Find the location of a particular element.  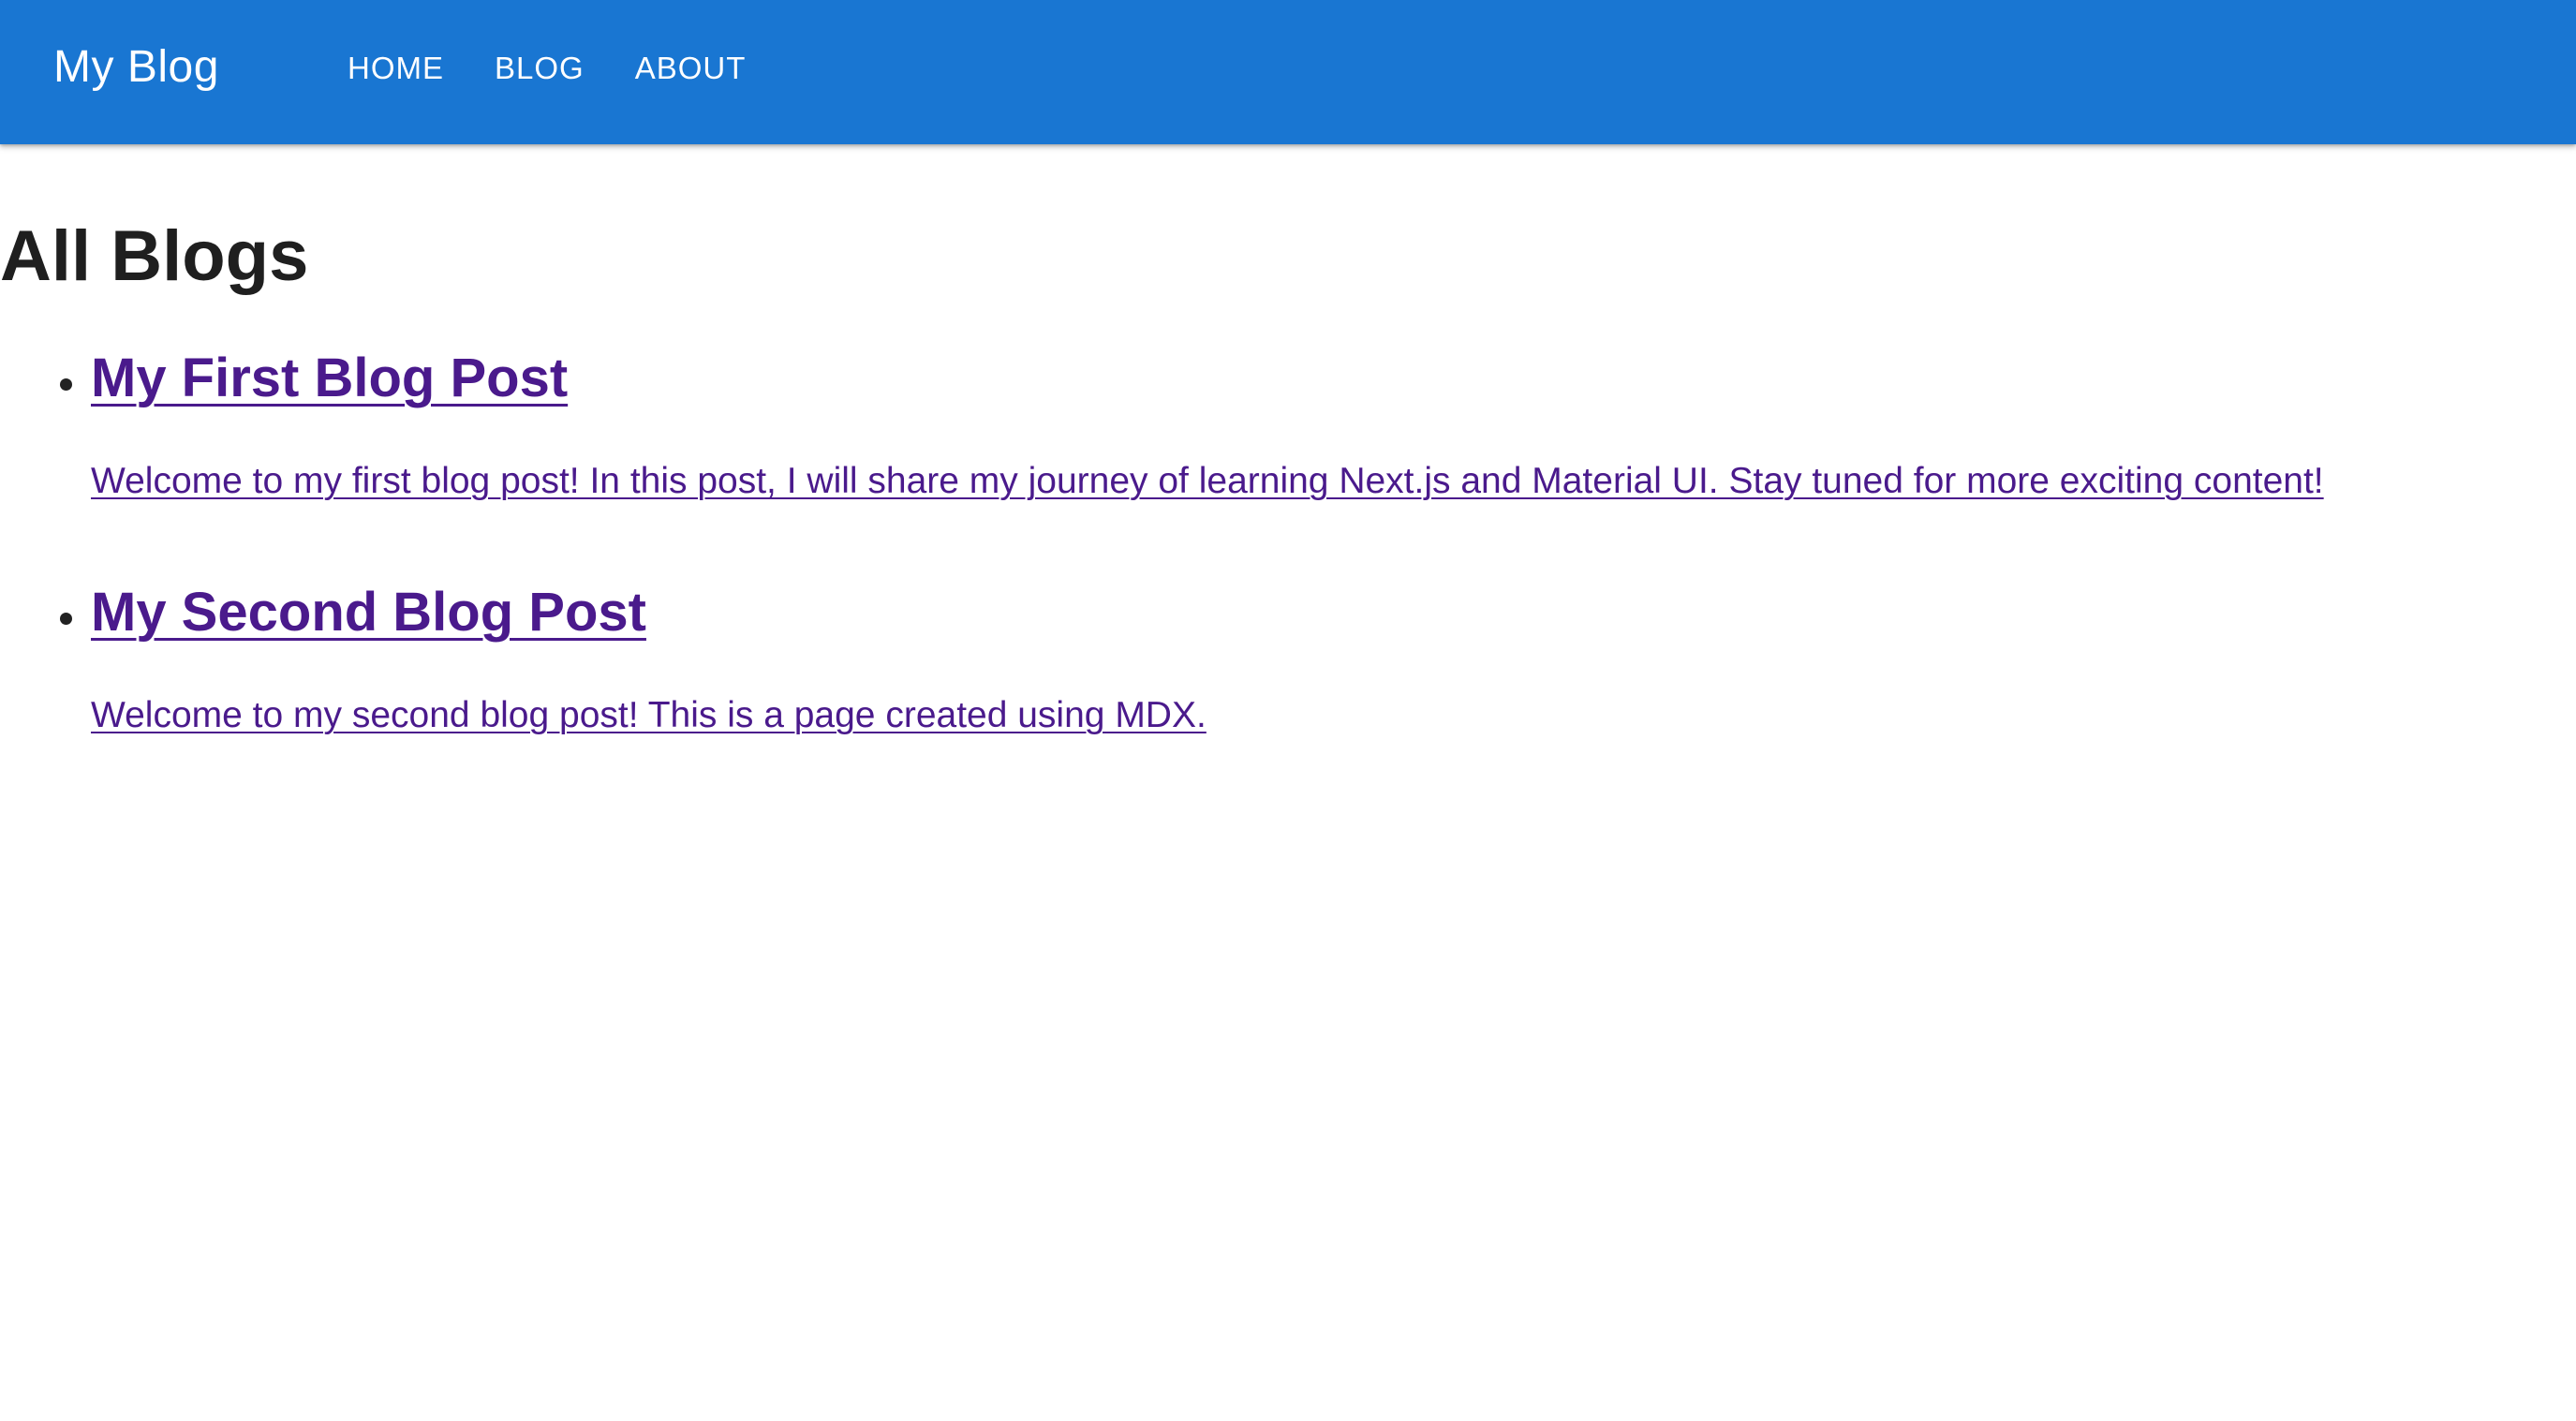

nav-home-button: HOME is located at coordinates (396, 69).